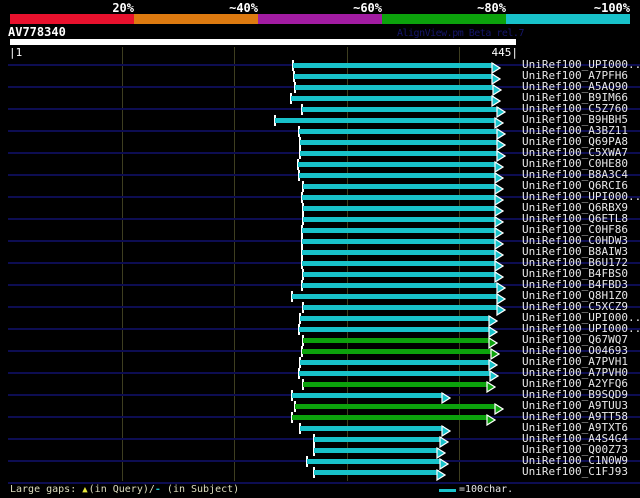  Describe the element at coordinates (575, 471) in the screenshot. I see `hit-label: UniRef100_C1FJ93` at that location.